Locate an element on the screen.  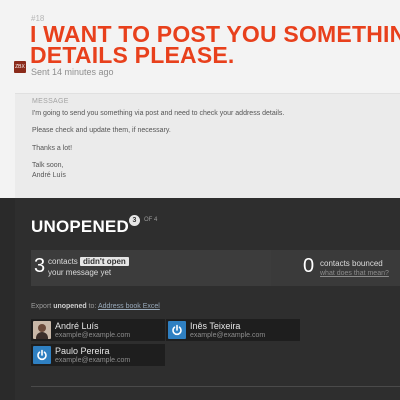
sent-time: Sent 14 minutes ago is located at coordinates (72, 72).